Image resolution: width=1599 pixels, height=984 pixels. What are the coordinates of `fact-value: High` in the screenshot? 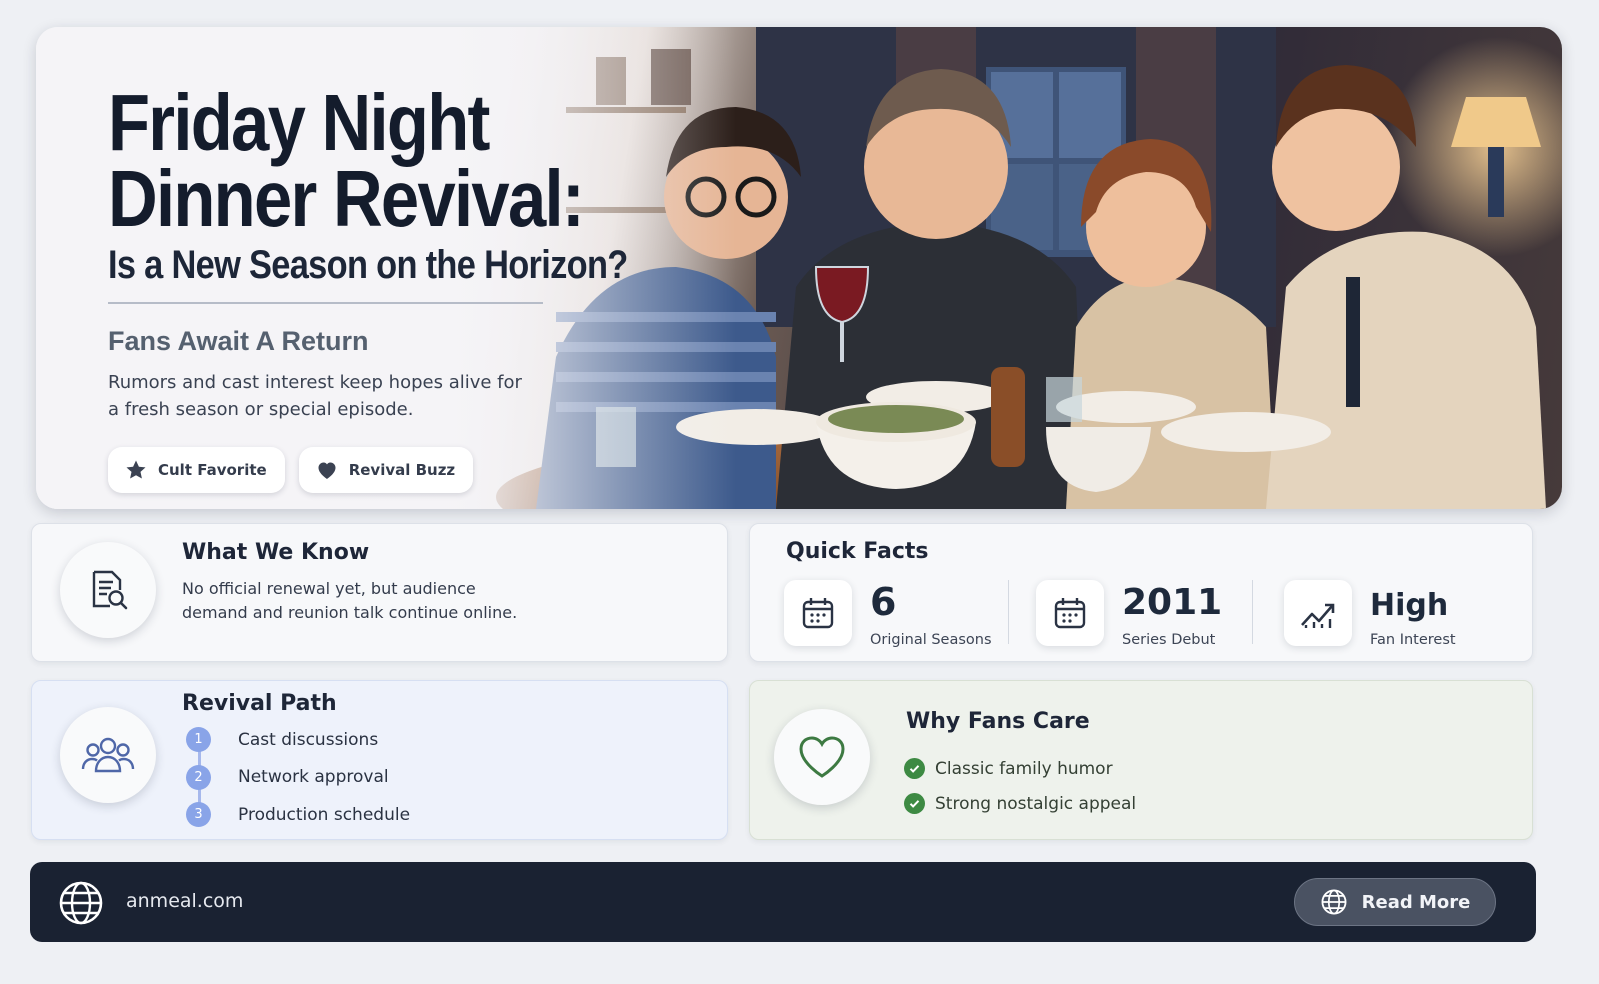 It's located at (1409, 605).